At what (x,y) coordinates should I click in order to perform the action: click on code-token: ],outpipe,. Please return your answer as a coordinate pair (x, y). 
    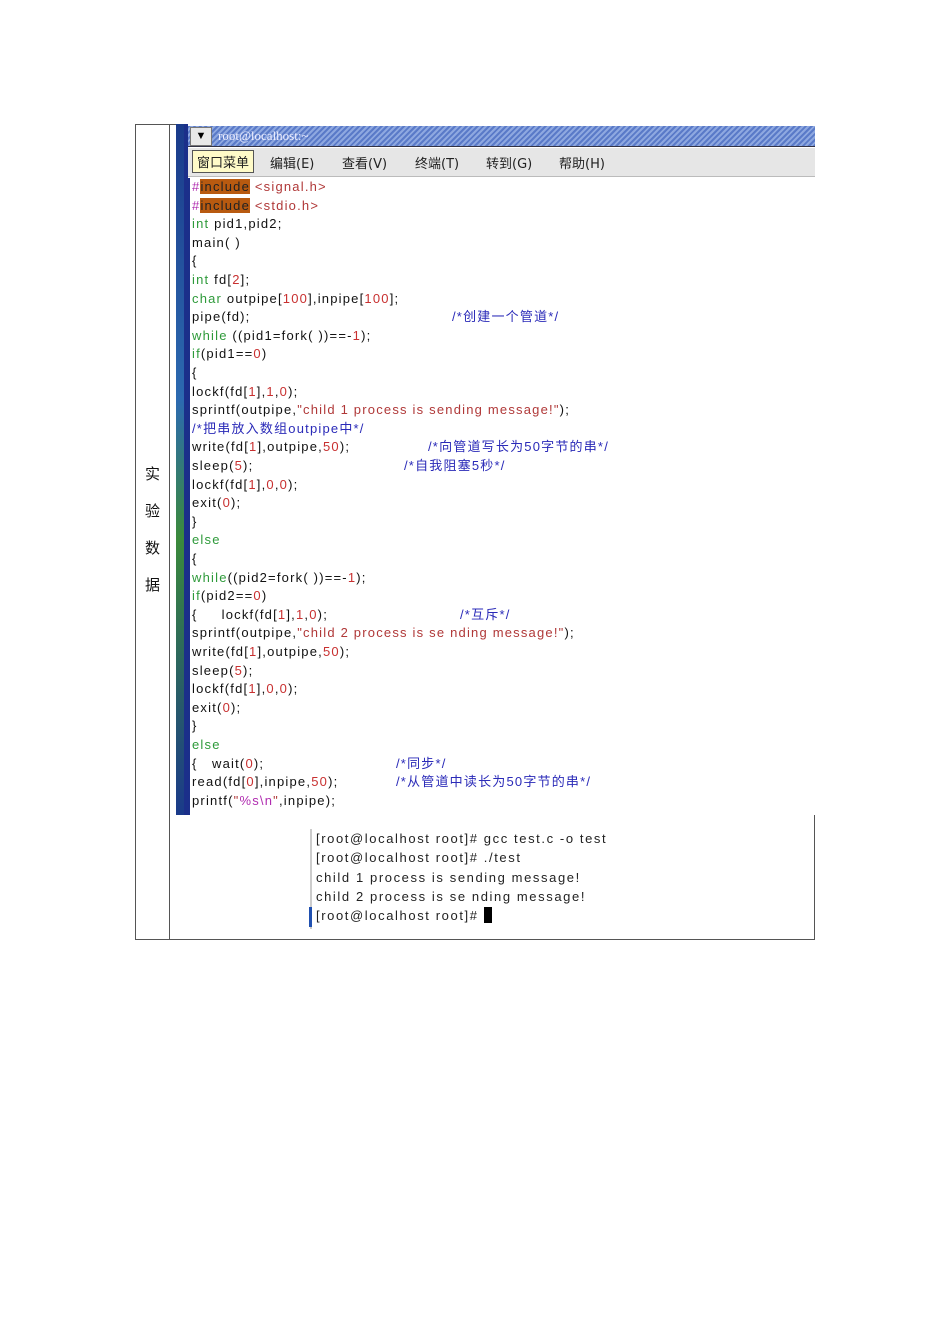
    Looking at the image, I should click on (290, 447).